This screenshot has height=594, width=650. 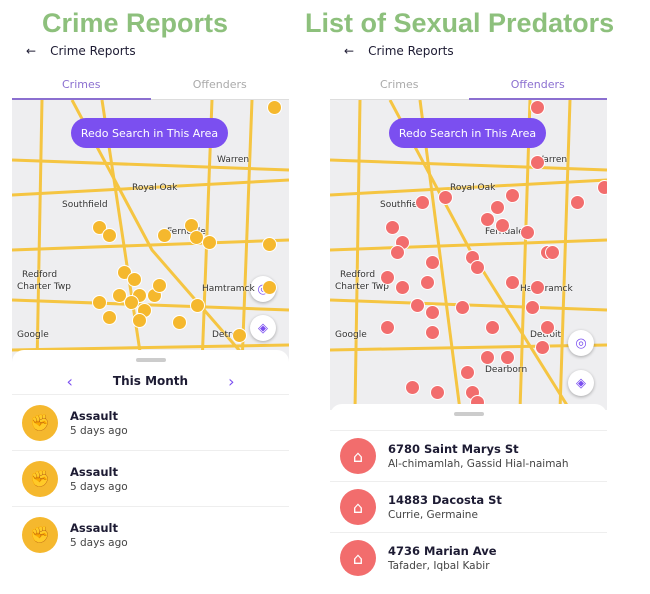 I want to click on screen-title: Crime Reports, so click(x=93, y=51).